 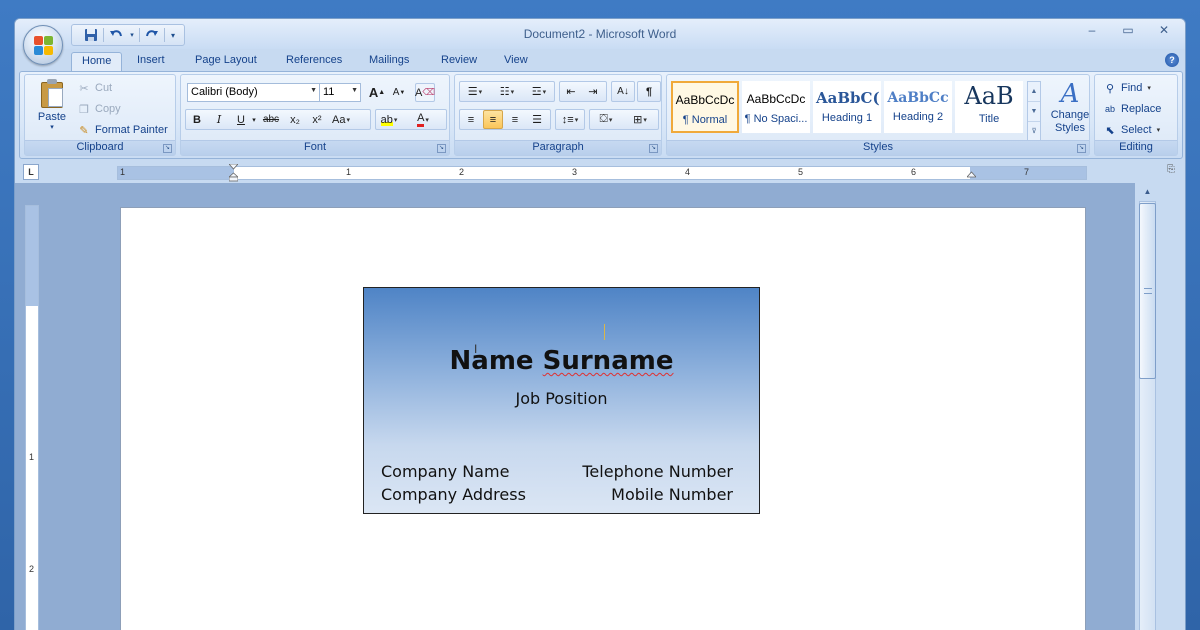 What do you see at coordinates (197, 119) in the screenshot?
I see `bold-button: B` at bounding box center [197, 119].